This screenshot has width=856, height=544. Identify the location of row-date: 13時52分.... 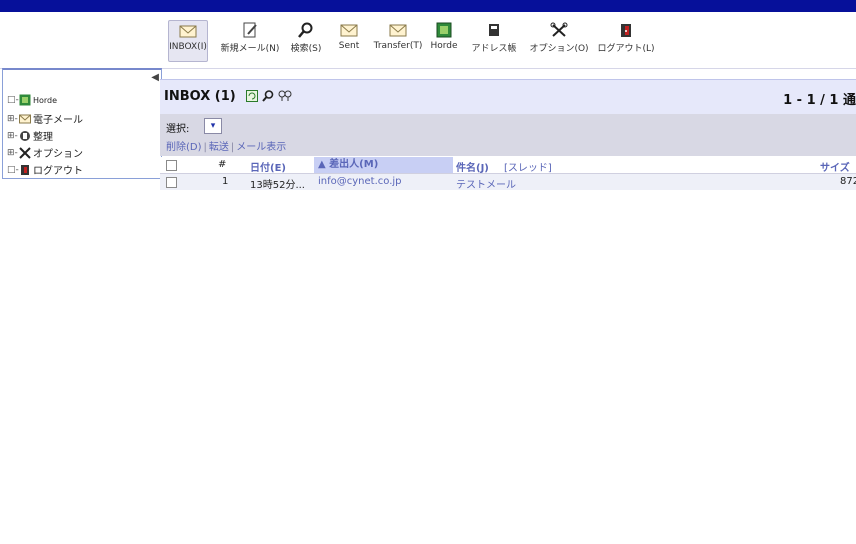
(277, 185).